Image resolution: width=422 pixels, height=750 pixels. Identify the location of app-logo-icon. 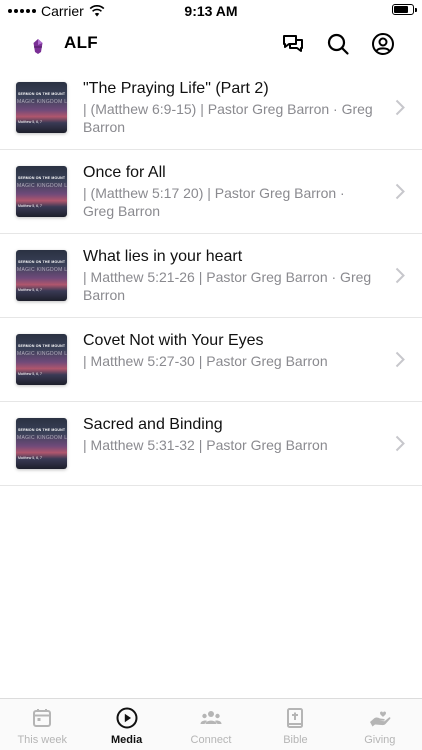
(38, 46).